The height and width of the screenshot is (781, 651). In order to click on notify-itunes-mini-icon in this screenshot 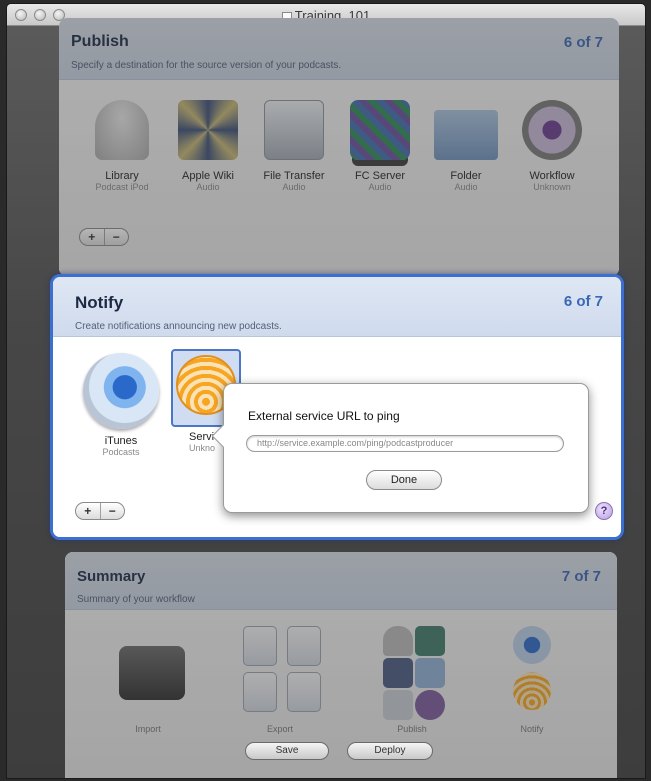, I will do `click(532, 645)`.